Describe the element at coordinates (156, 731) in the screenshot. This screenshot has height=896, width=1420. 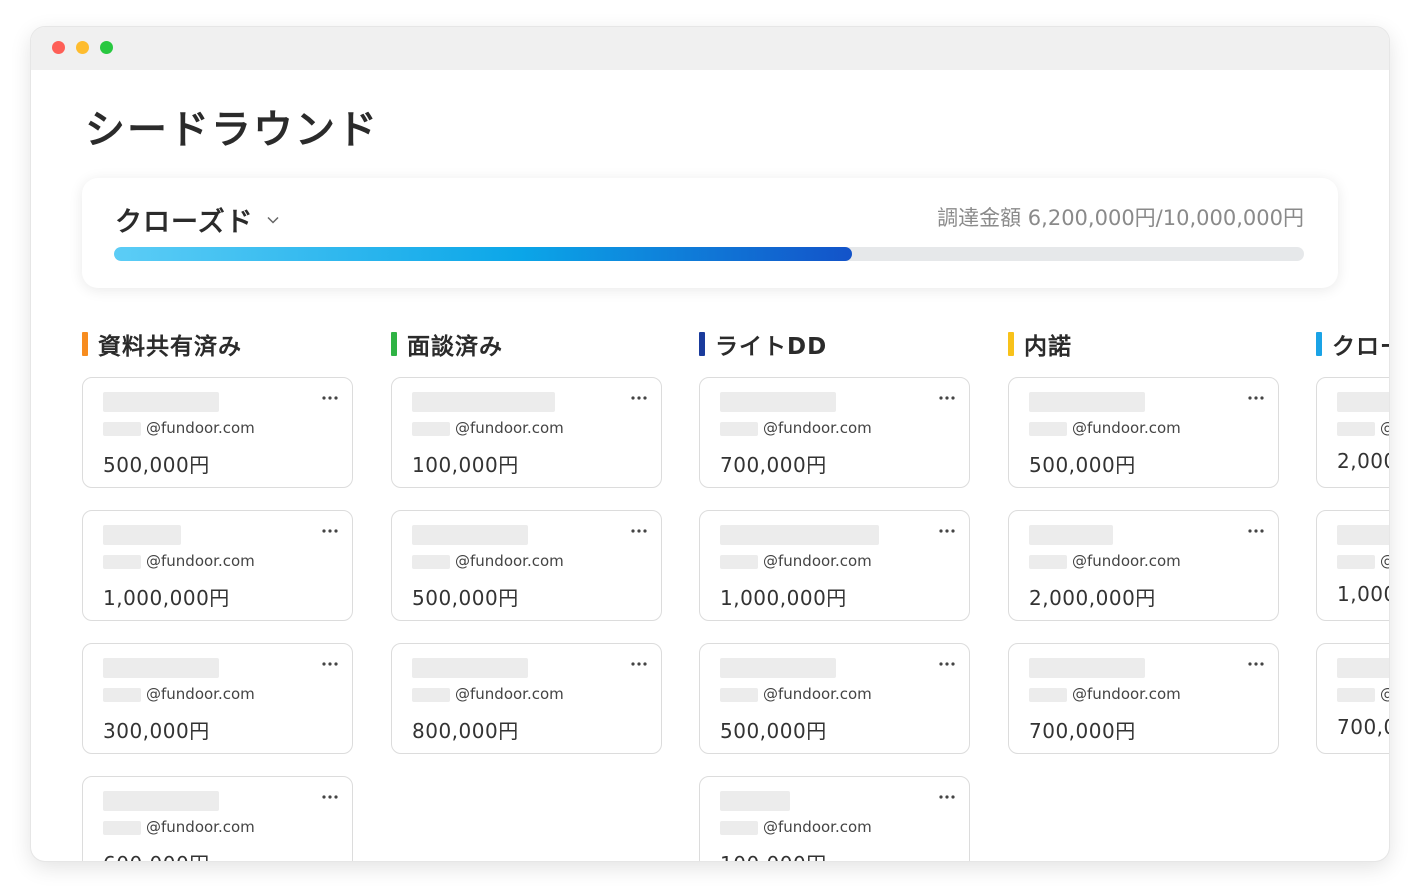
I see `investment-amount: 300,000円` at that location.